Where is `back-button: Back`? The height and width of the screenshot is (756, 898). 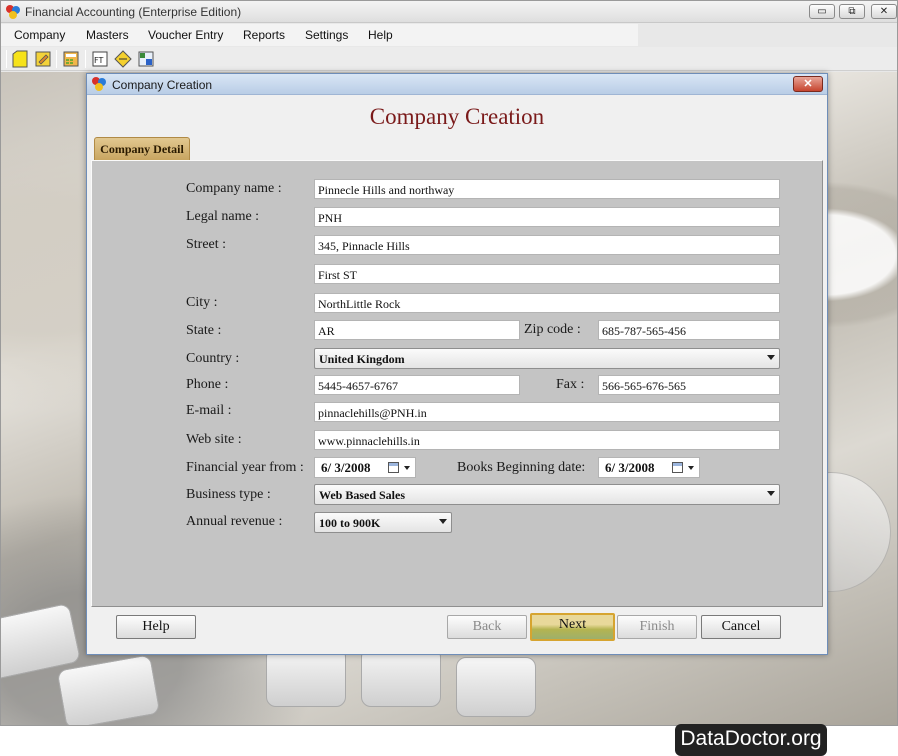
back-button: Back is located at coordinates (487, 627).